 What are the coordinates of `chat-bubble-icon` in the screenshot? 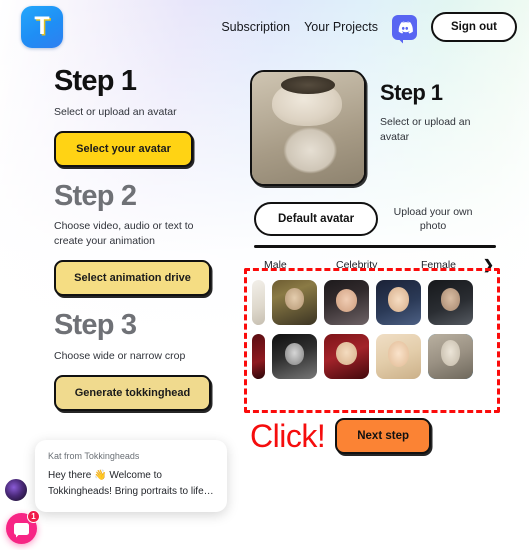 It's located at (21, 528).